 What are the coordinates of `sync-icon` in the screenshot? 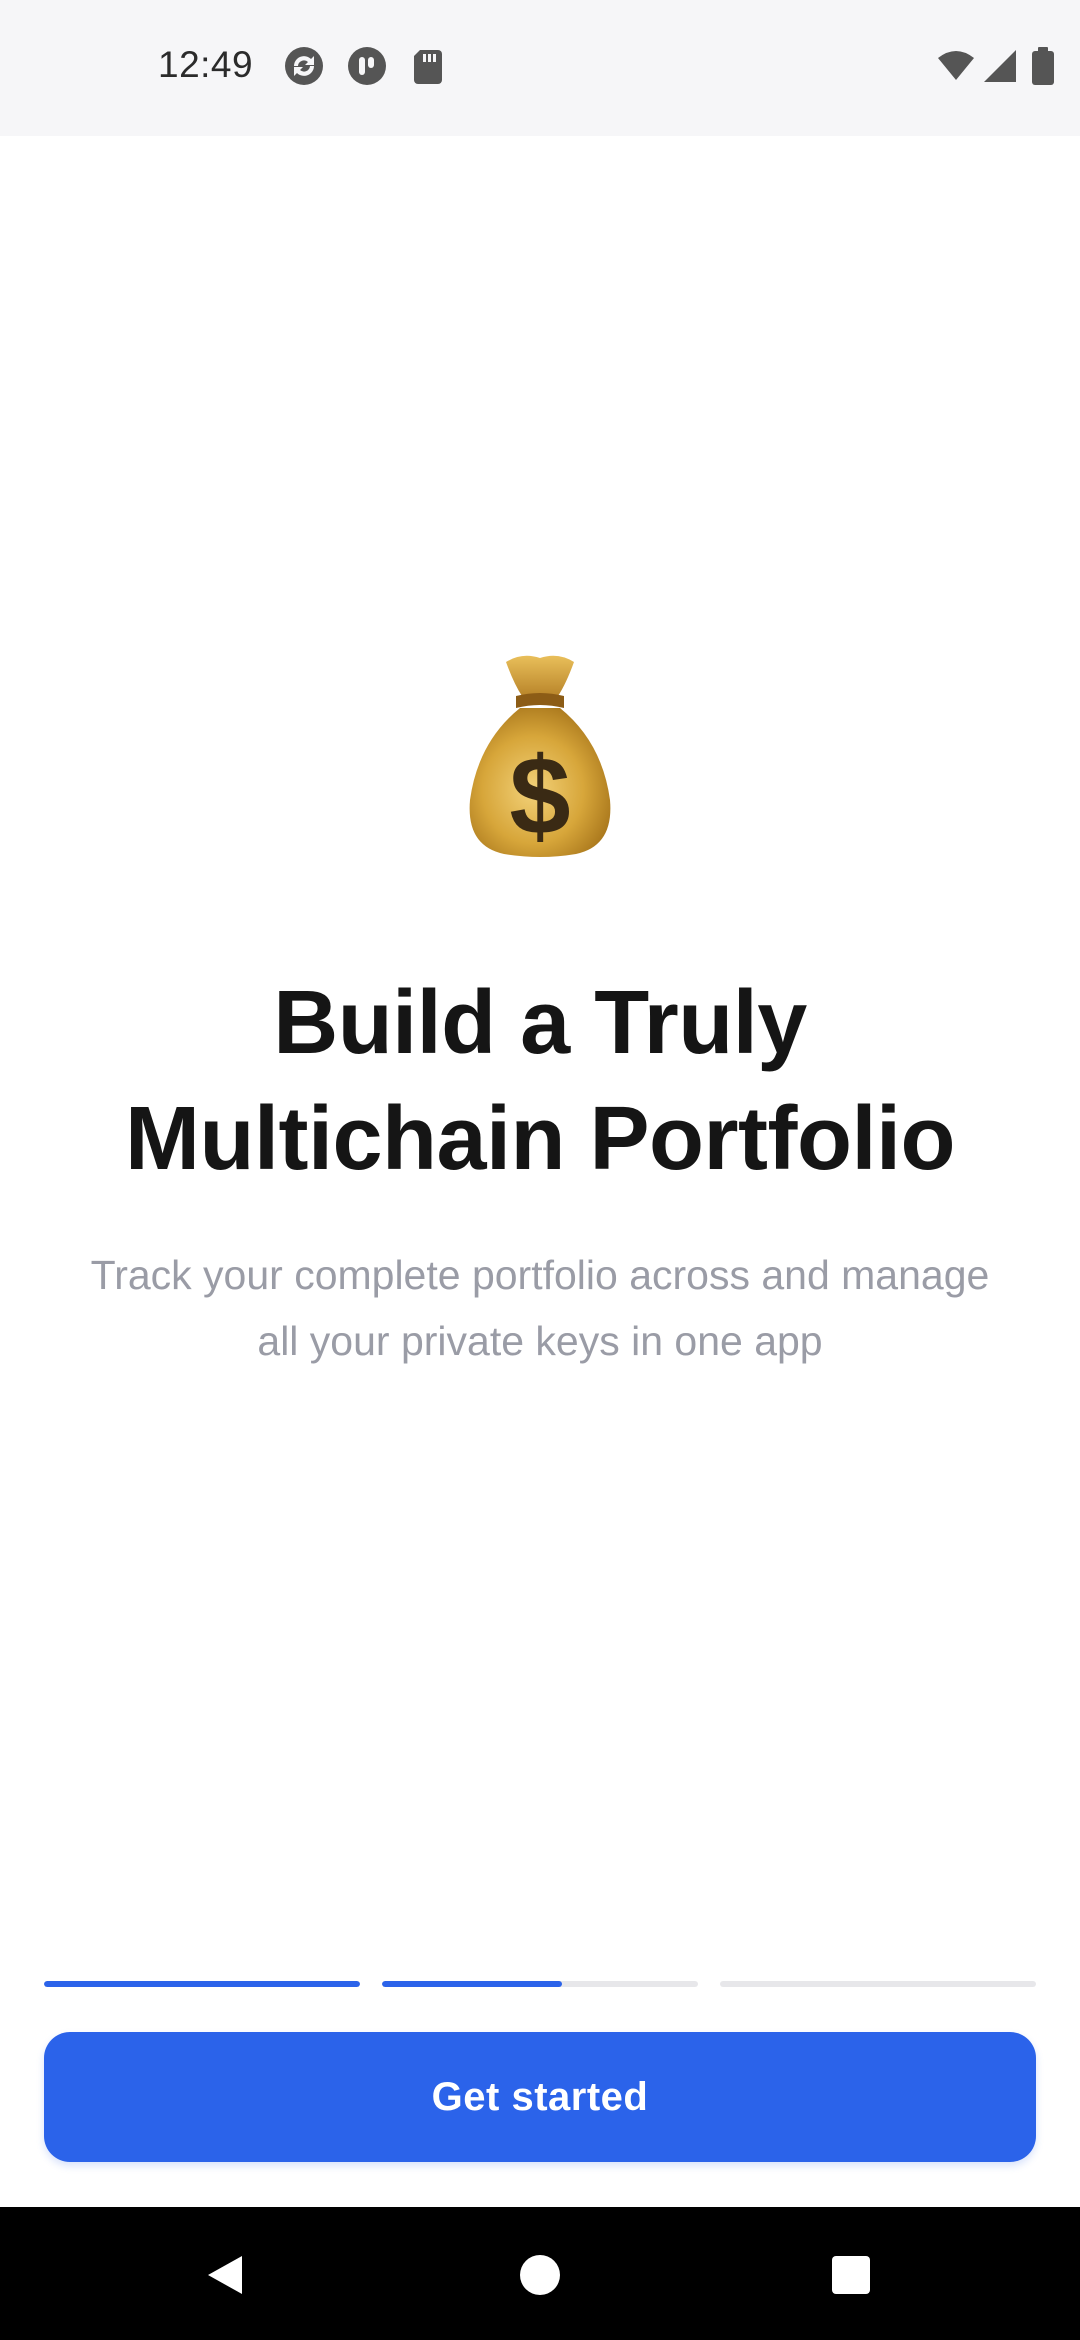 It's located at (304, 66).